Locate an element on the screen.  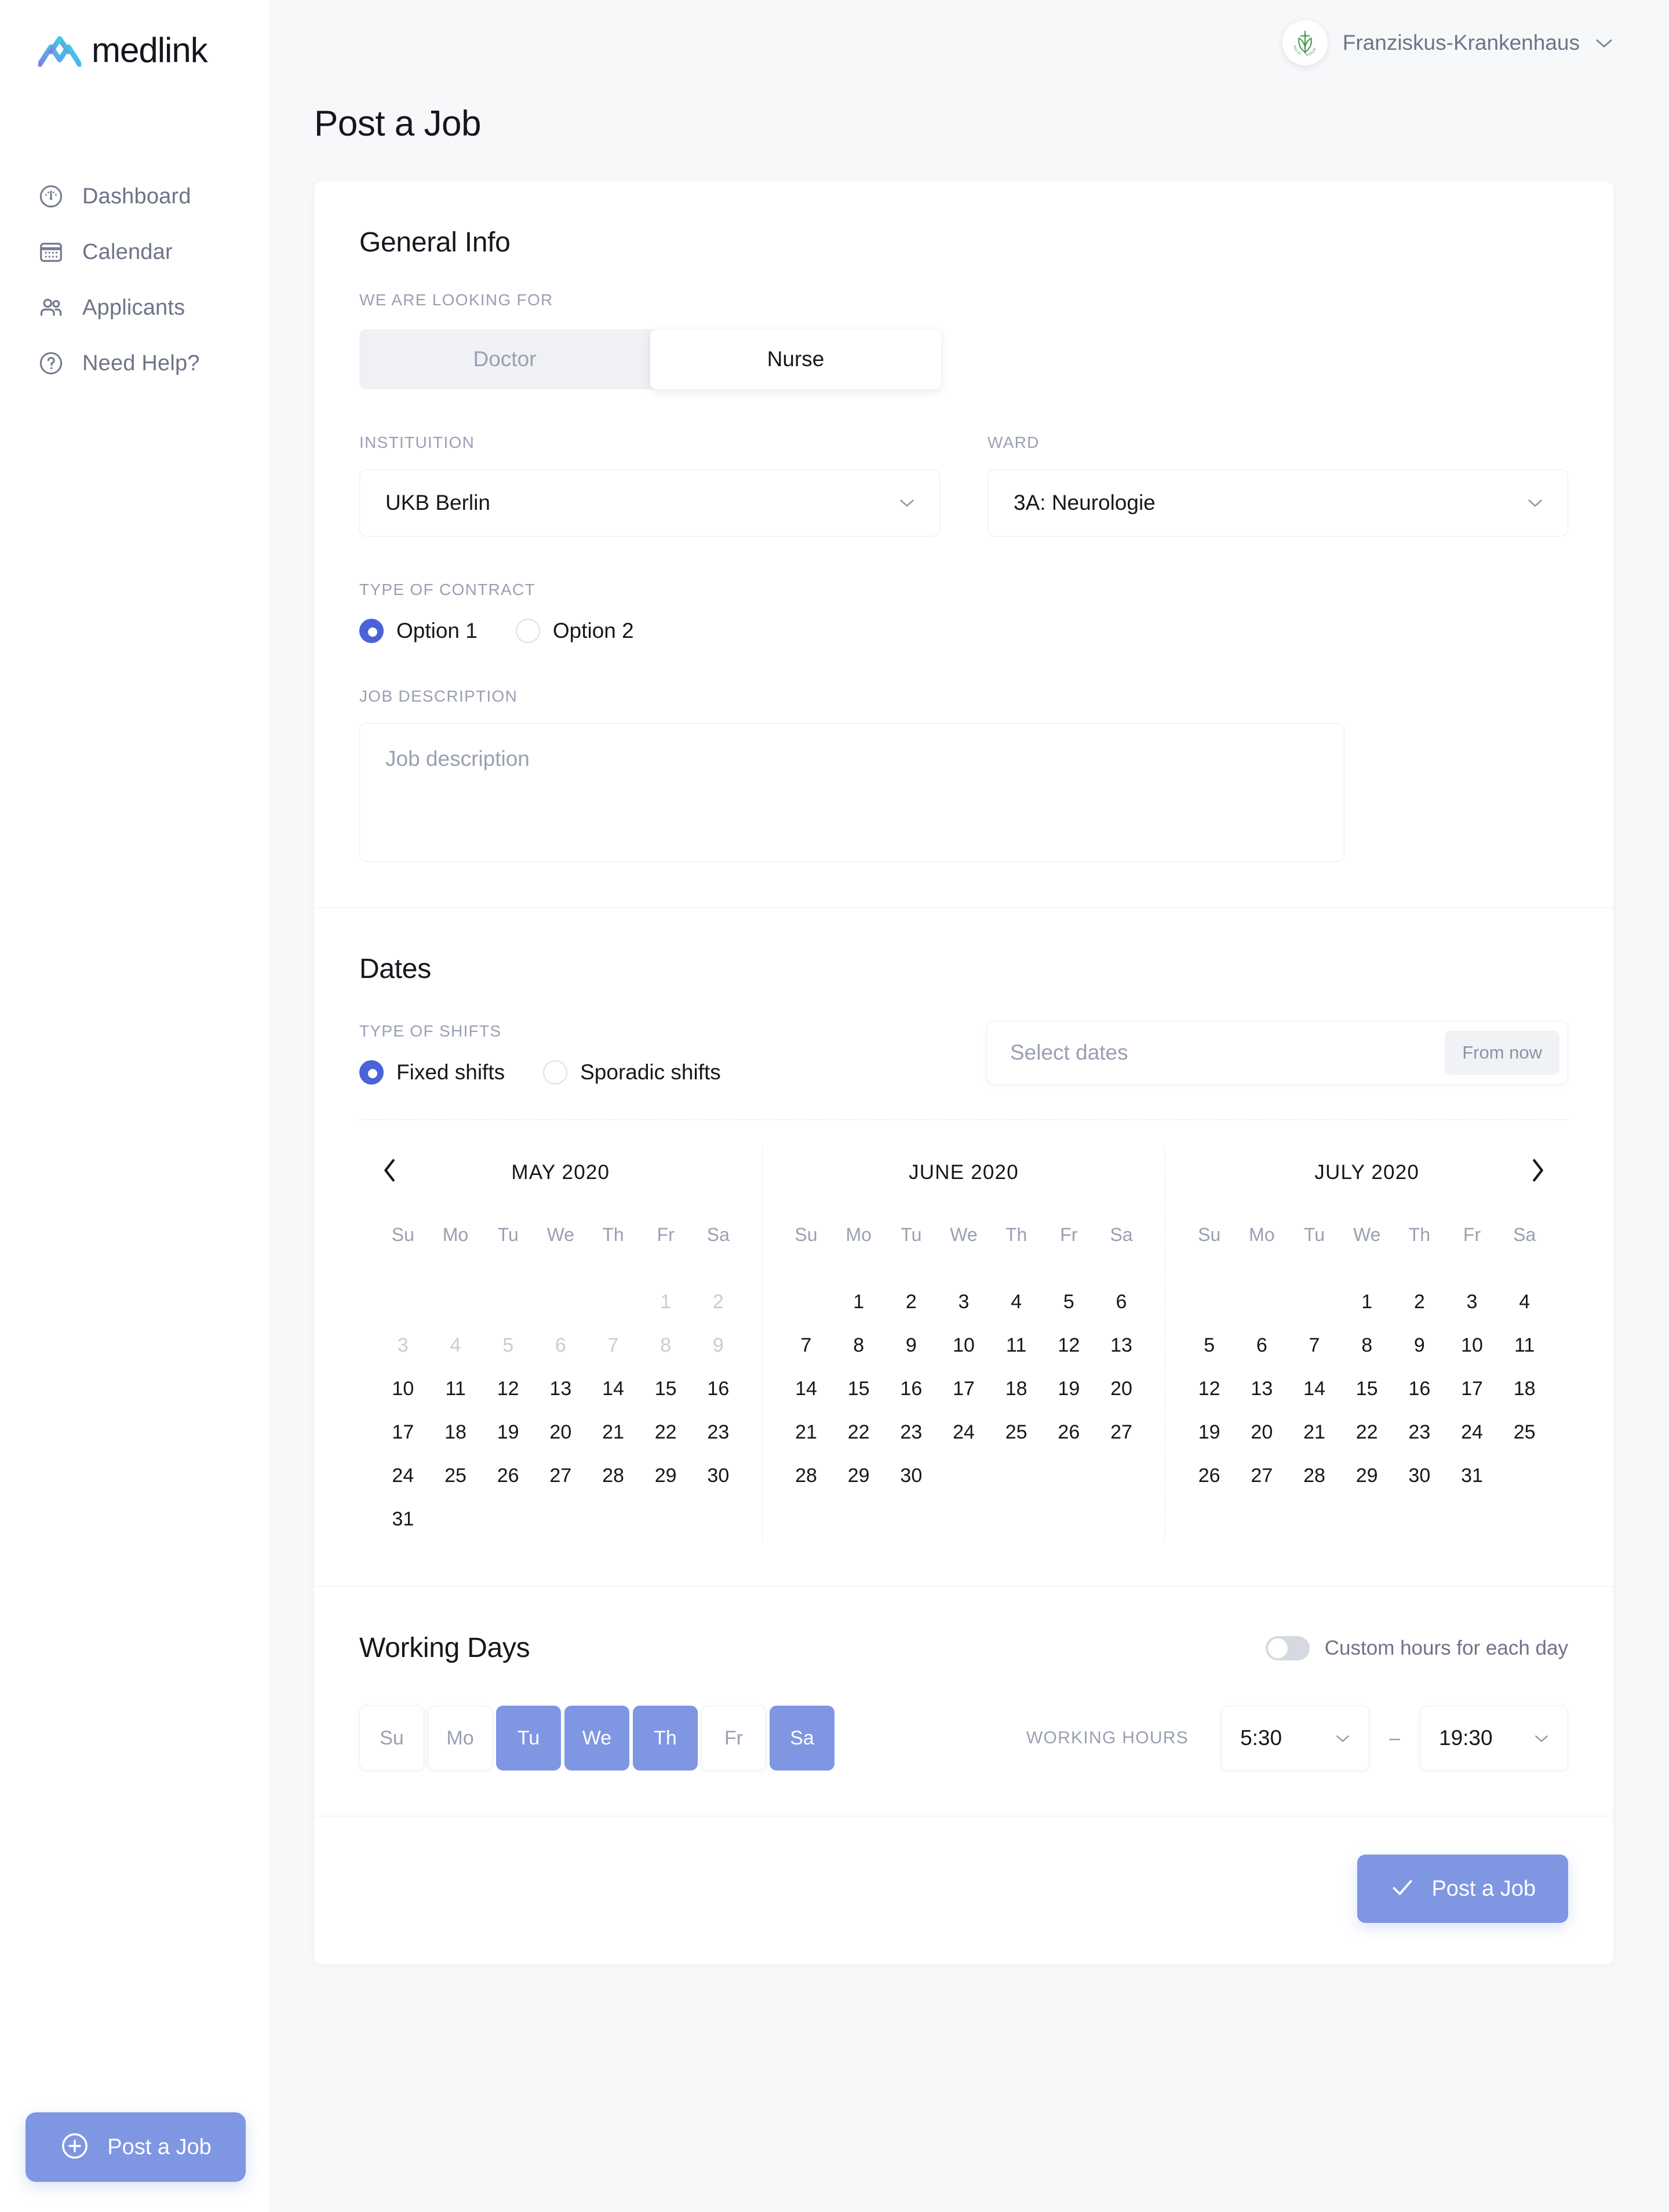
radio-option-2: Option 2 is located at coordinates (574, 631).